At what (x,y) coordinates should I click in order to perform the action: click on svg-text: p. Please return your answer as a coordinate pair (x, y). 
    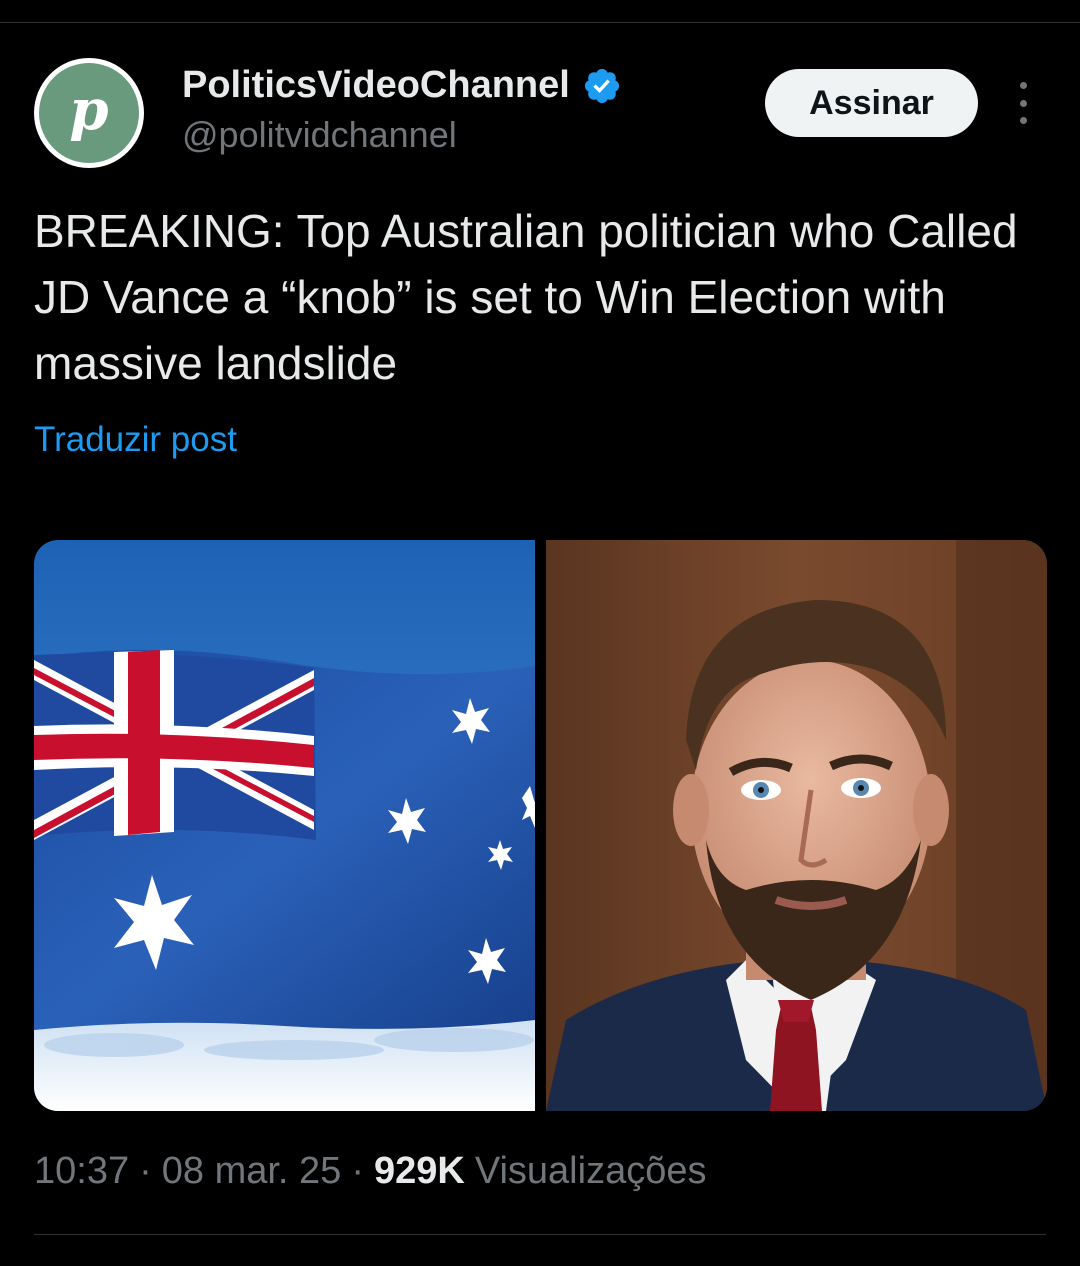
    Looking at the image, I should click on (88, 110).